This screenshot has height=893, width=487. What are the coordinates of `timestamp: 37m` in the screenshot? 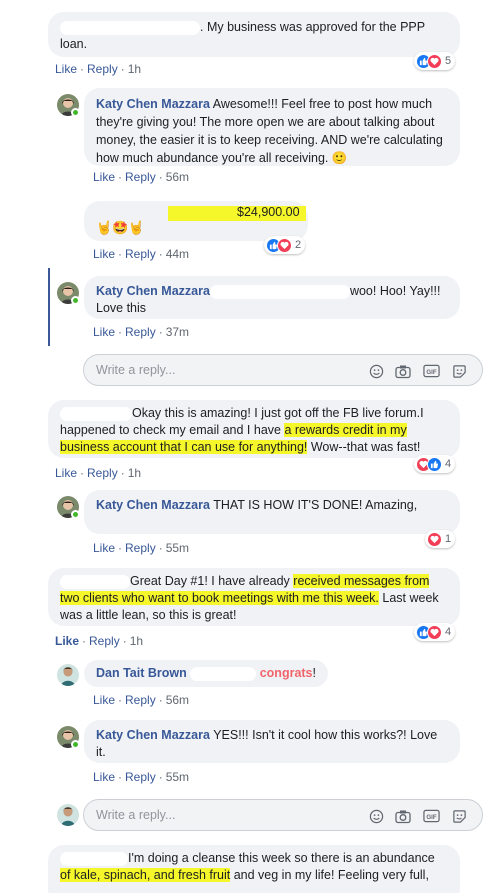 It's located at (177, 332).